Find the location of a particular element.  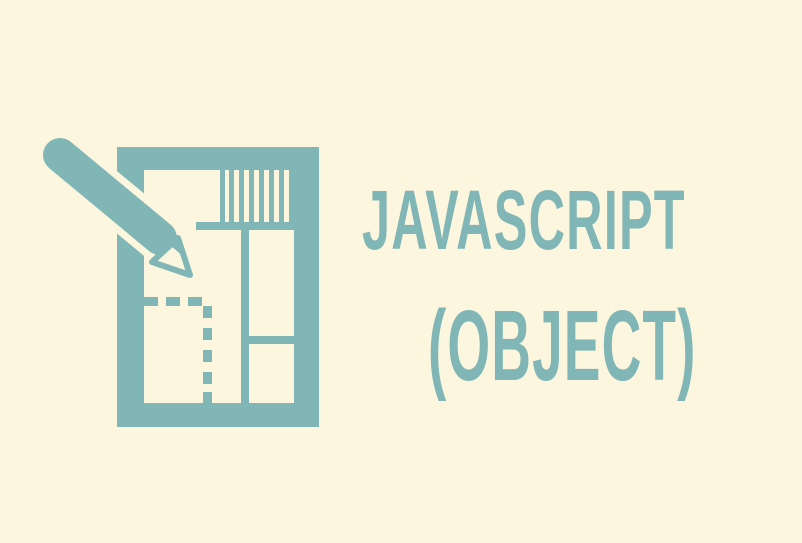

title-line-1: JAVASCRIPT is located at coordinates (524, 220).